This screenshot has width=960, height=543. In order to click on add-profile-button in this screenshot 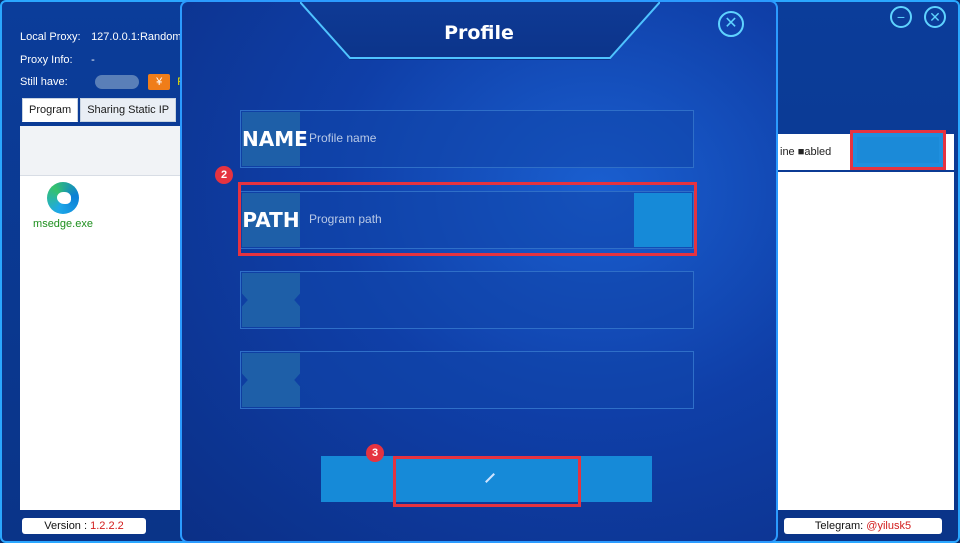, I will do `click(898, 150)`.